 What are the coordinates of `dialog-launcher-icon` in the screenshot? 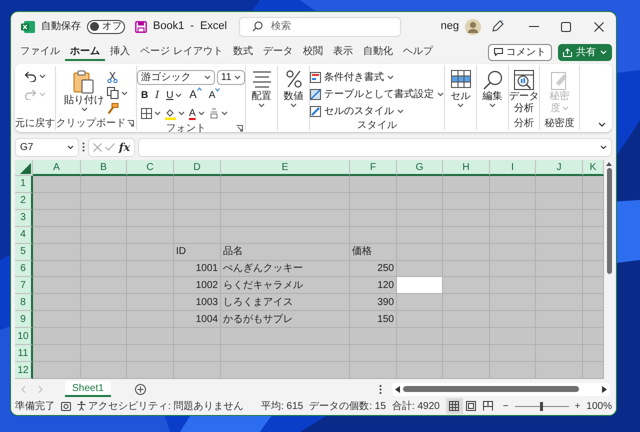 It's located at (239, 128).